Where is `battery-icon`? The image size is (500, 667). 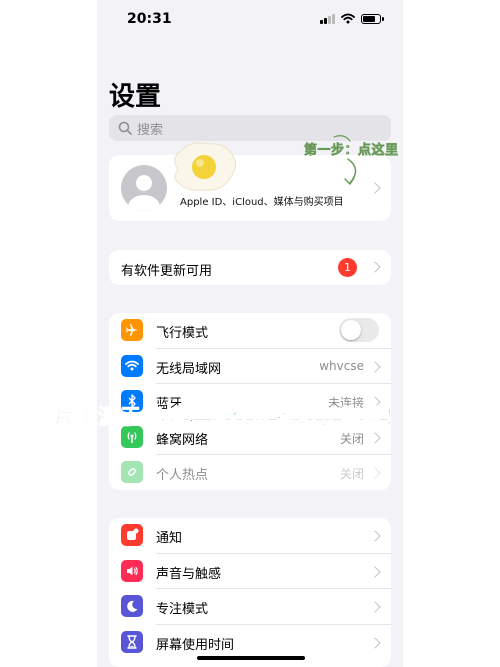
battery-icon is located at coordinates (372, 18).